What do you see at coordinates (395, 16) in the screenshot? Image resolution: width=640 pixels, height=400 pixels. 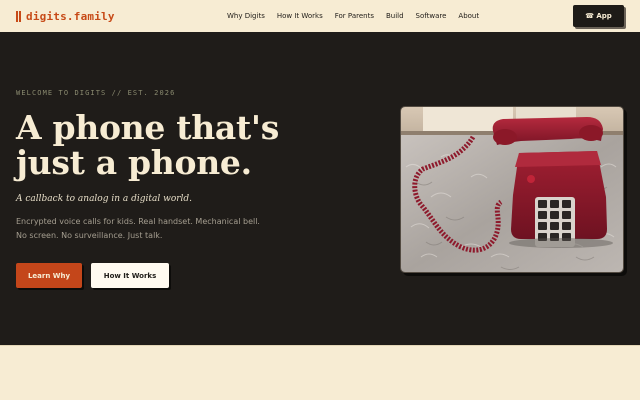 I see `nav-link-build: Build` at bounding box center [395, 16].